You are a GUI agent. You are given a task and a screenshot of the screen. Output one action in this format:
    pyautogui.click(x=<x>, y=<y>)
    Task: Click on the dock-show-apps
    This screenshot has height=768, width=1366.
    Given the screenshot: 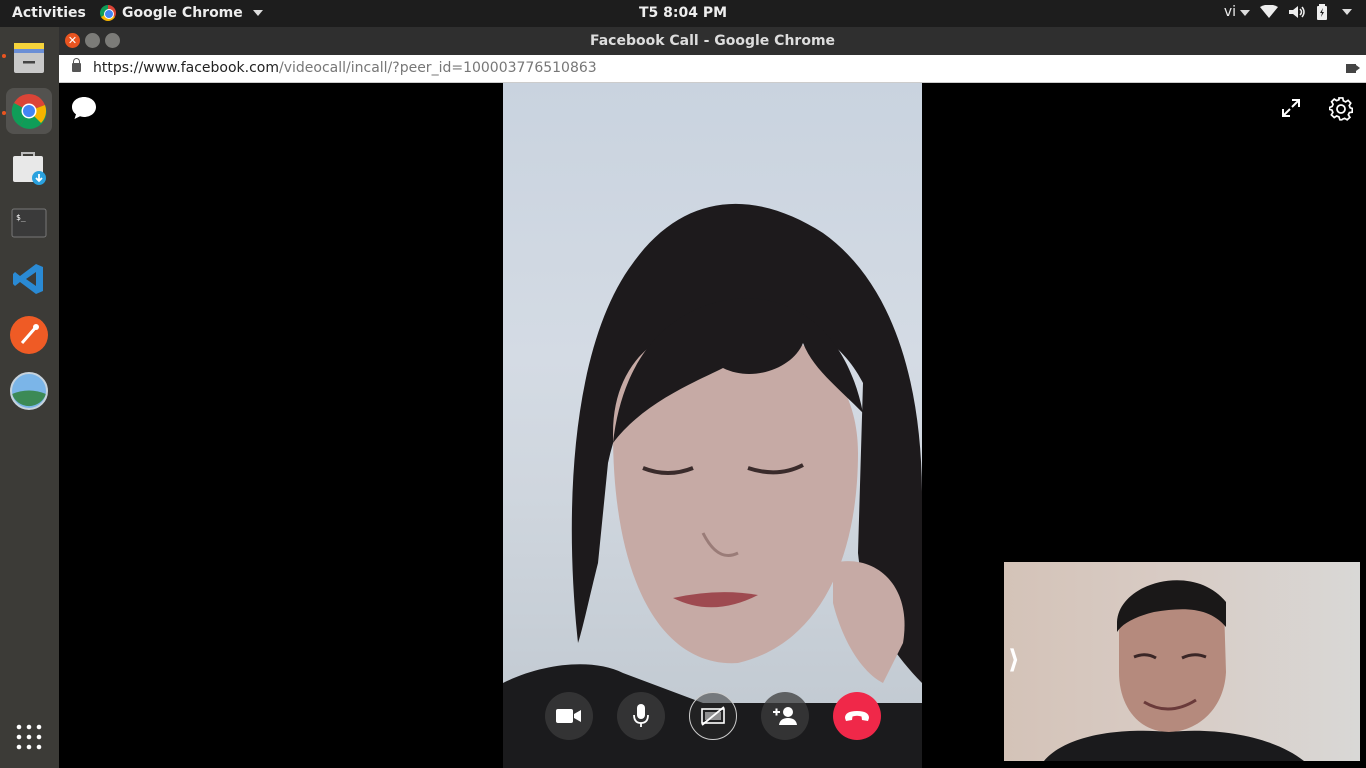 What is the action you would take?
    pyautogui.click(x=29, y=737)
    